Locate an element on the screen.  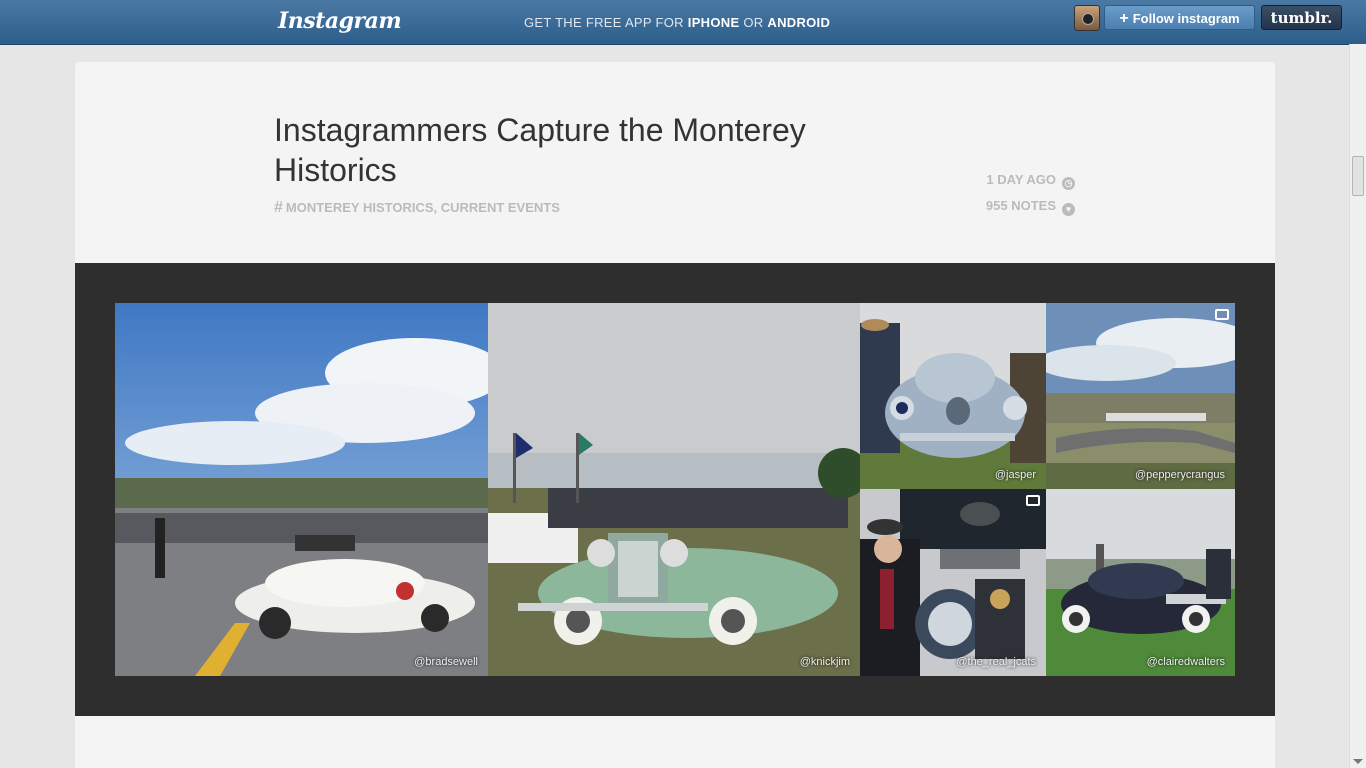
post-notes: 955 NOTES ♥ is located at coordinates (1030, 207).